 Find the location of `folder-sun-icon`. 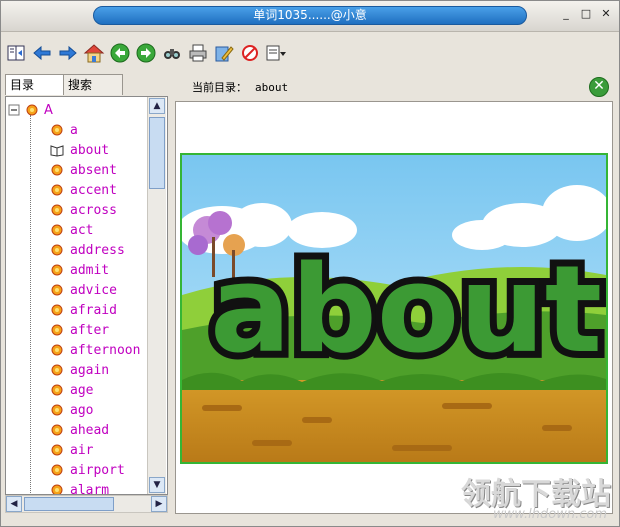

folder-sun-icon is located at coordinates (32, 110).